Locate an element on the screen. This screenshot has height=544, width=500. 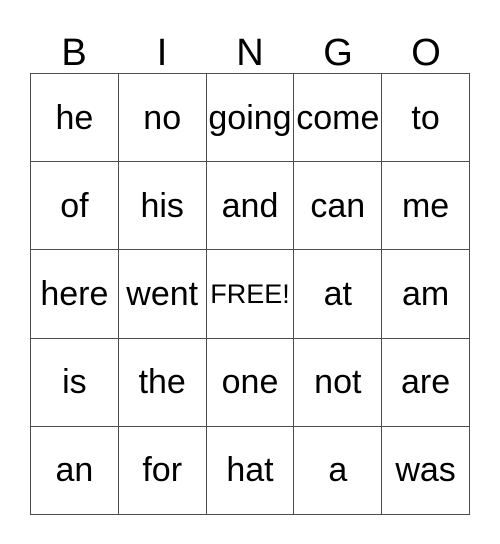
bingo-cell: is is located at coordinates (75, 382).